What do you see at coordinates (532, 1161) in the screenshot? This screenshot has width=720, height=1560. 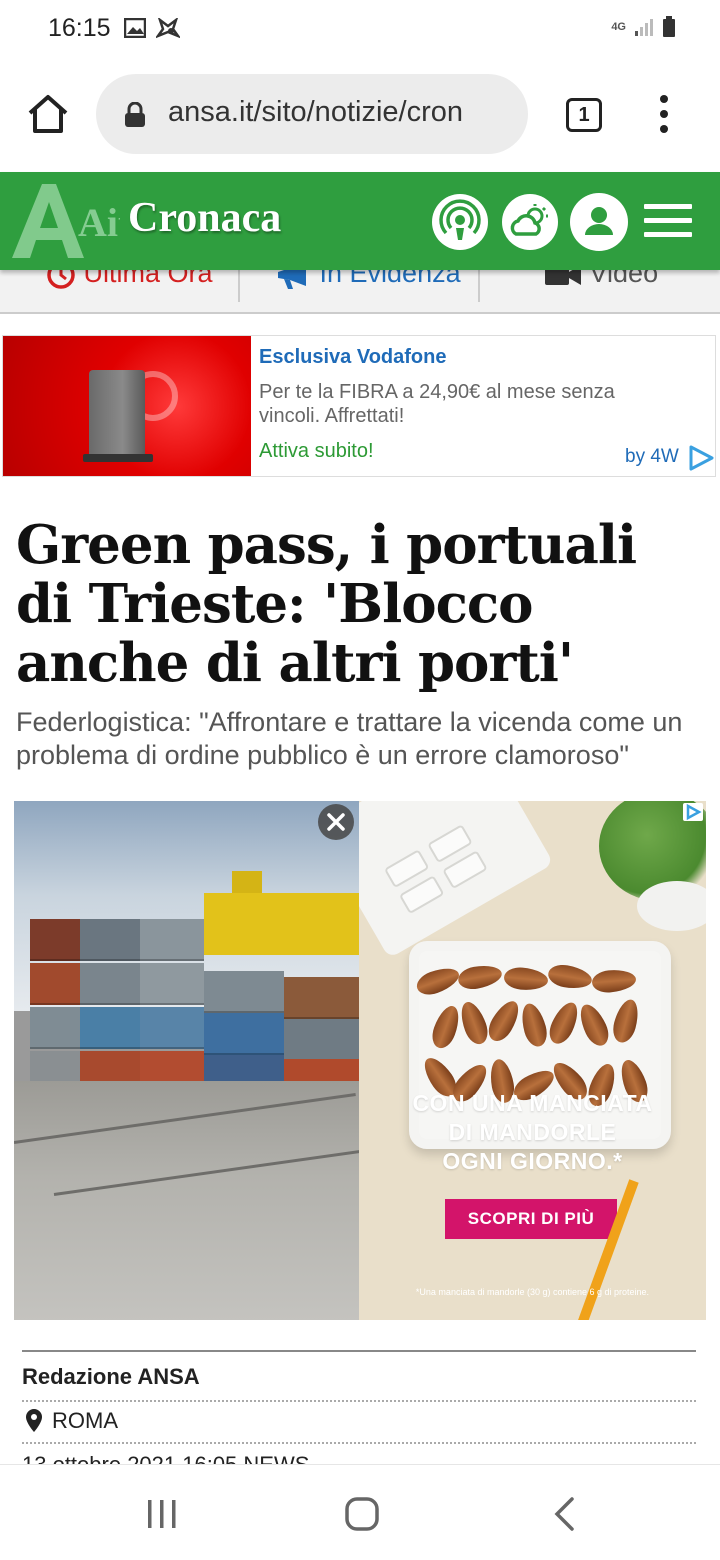 I see `ad-headline-line: OGNI GIORNO.*` at bounding box center [532, 1161].